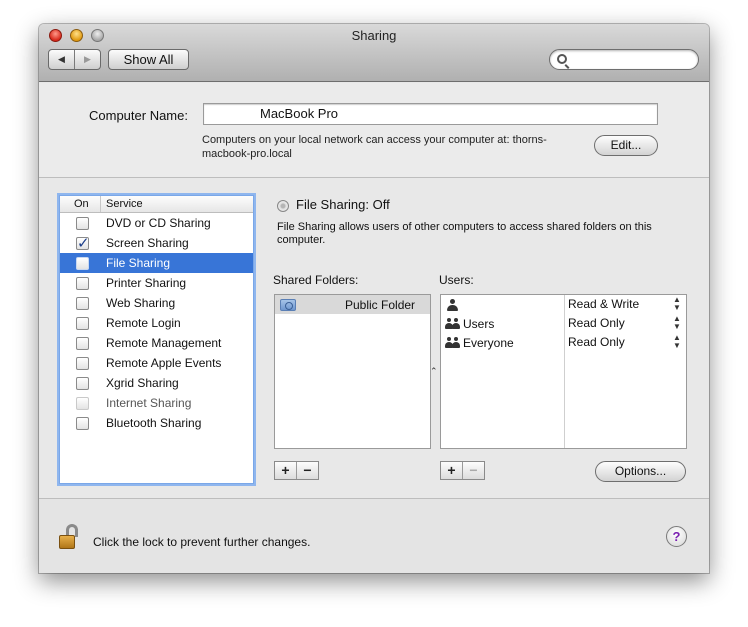 Image resolution: width=748 pixels, height=627 pixels. What do you see at coordinates (343, 204) in the screenshot?
I see `file-sharing-status: File Sharing: Off` at bounding box center [343, 204].